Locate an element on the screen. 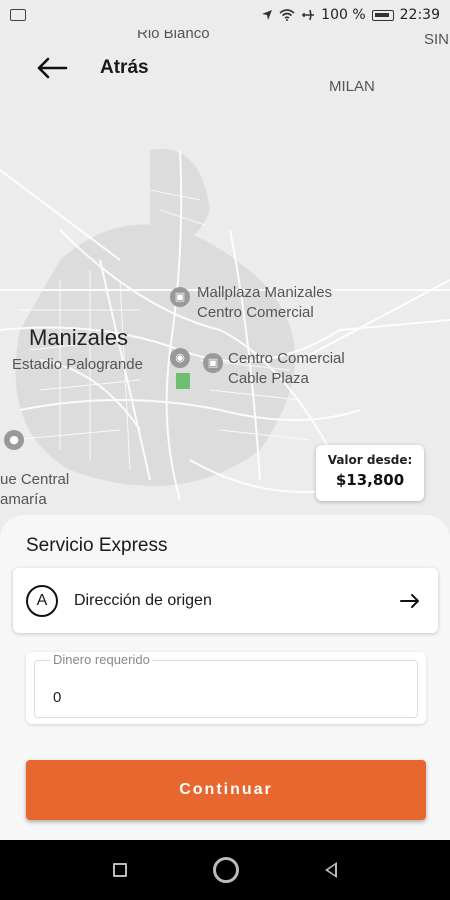 The height and width of the screenshot is (900, 450). top-bar: Atrás is located at coordinates (150, 67).